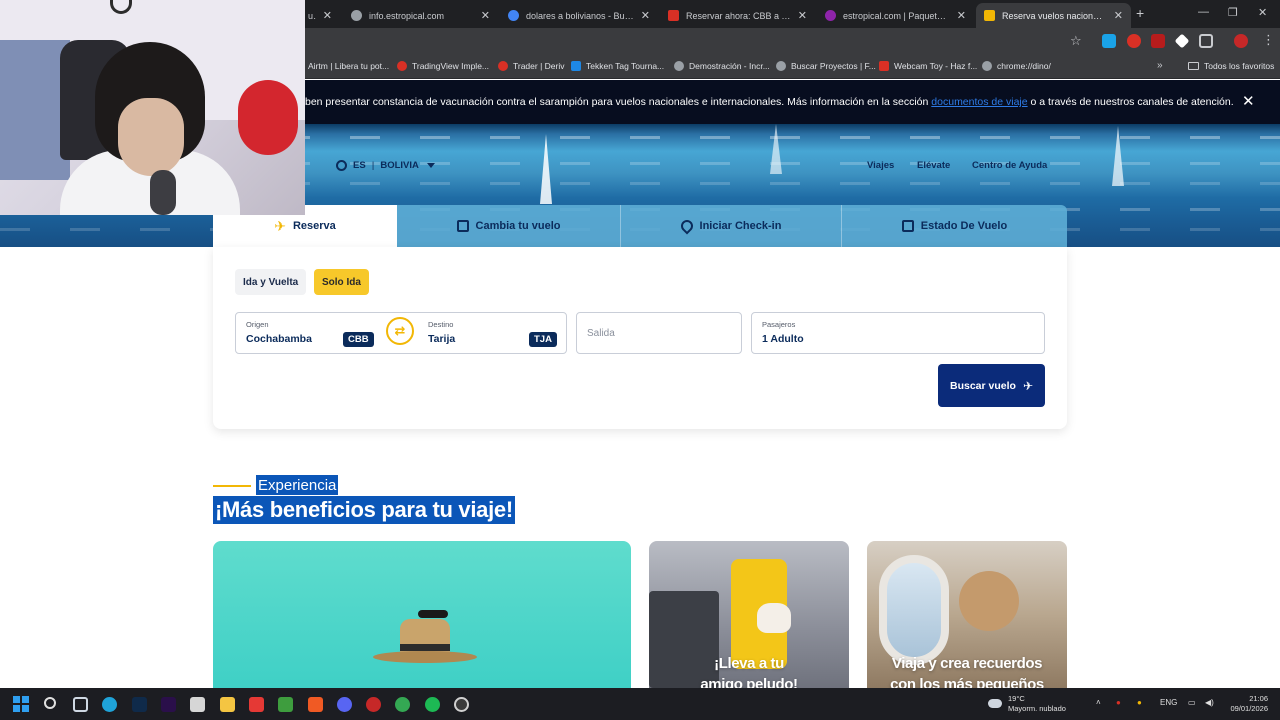 This screenshot has height=720, width=1280. I want to click on profile-avatar, so click(1241, 41).